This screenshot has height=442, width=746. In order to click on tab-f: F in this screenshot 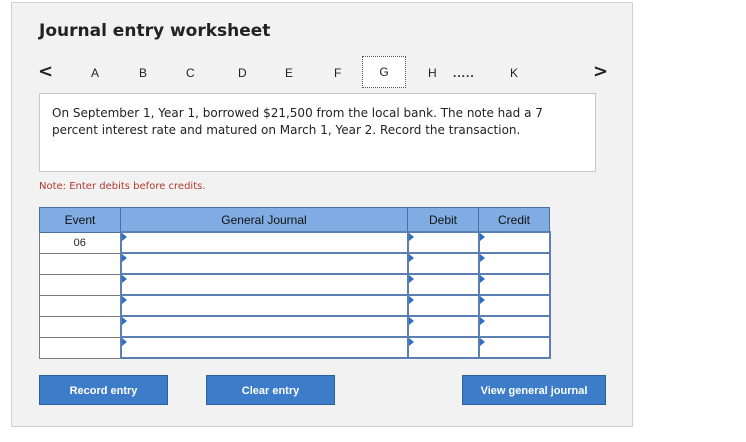, I will do `click(337, 73)`.